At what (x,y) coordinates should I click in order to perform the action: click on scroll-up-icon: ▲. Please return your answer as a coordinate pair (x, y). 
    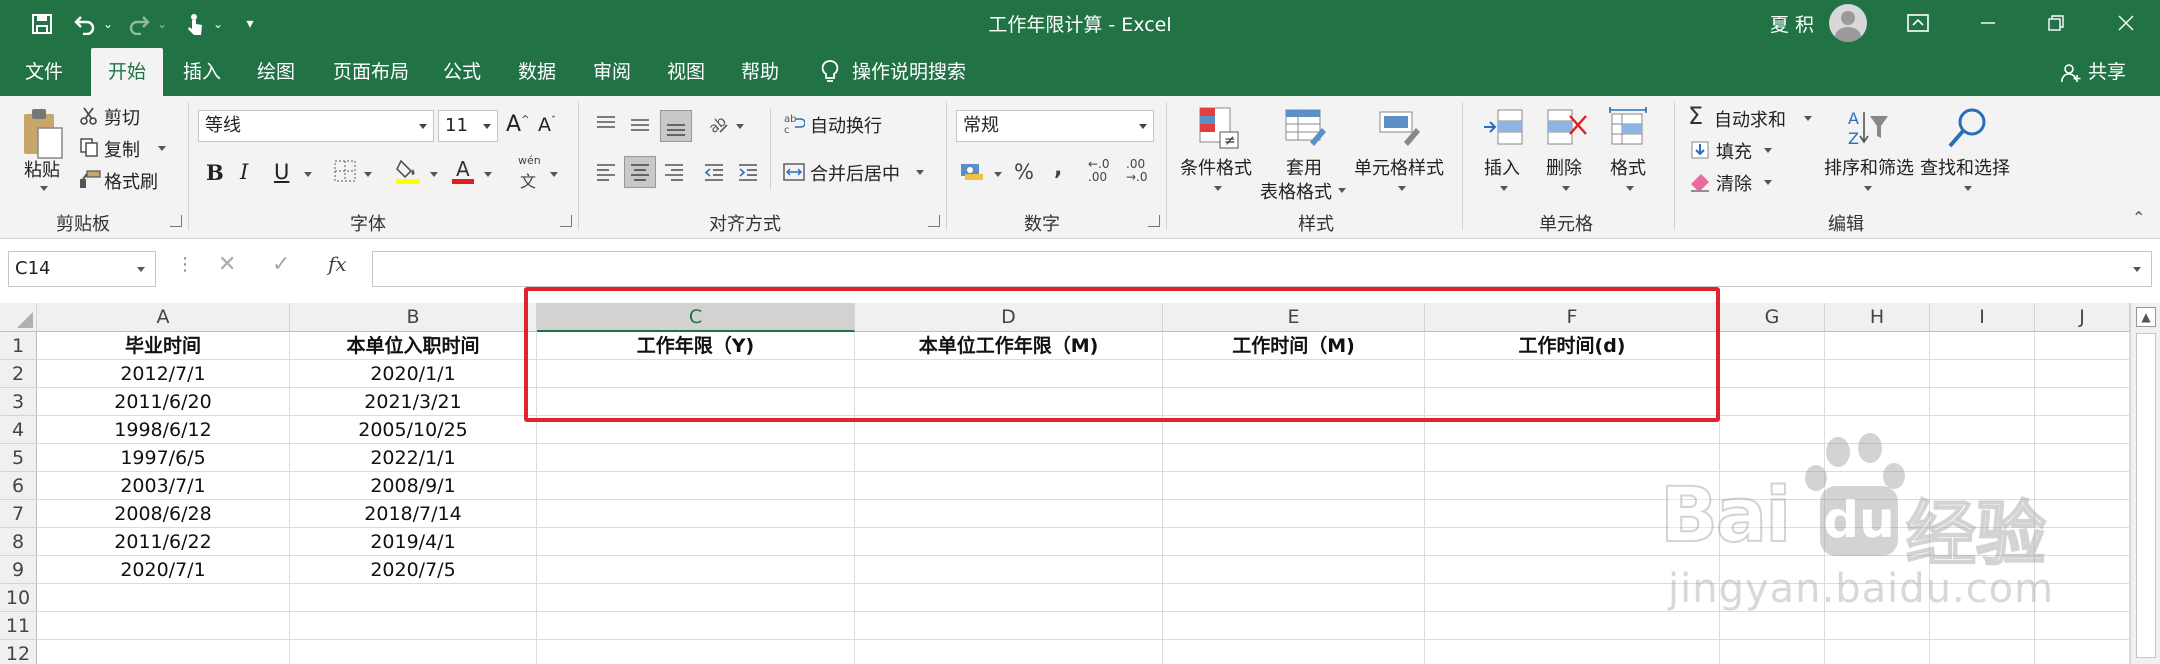
    Looking at the image, I should click on (2146, 317).